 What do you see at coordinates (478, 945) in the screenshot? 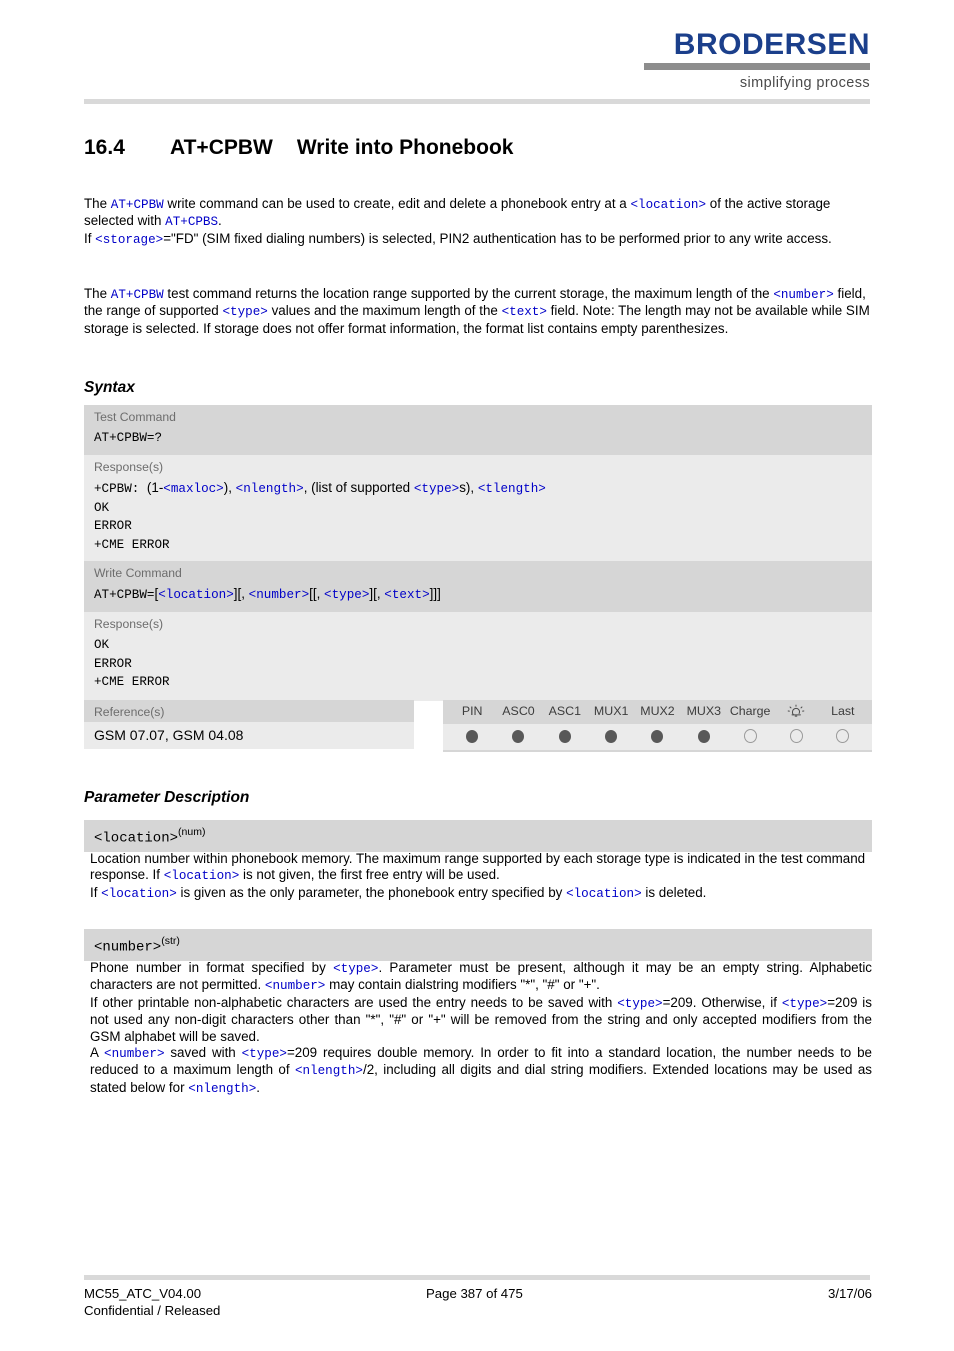
I see `parameter-header-number: <number>(str)` at bounding box center [478, 945].